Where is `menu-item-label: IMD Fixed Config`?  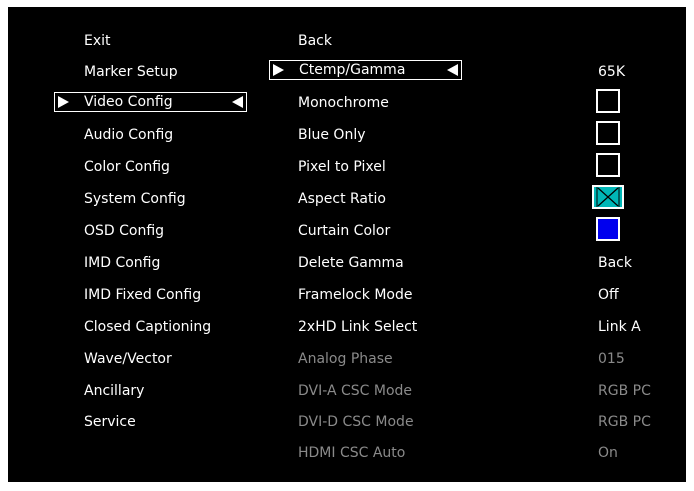 menu-item-label: IMD Fixed Config is located at coordinates (143, 295).